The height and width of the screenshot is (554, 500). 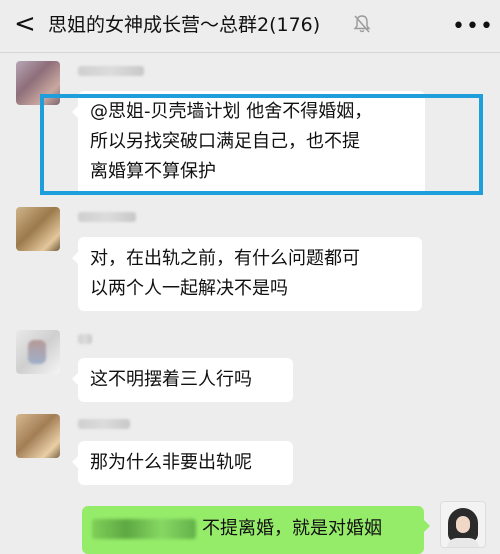 What do you see at coordinates (25, 24) in the screenshot?
I see `back-chevron-icon: <` at bounding box center [25, 24].